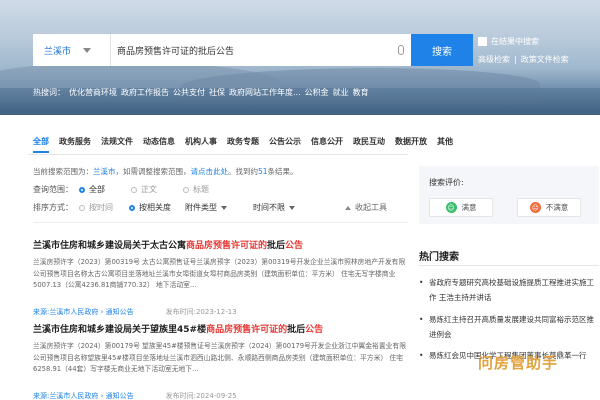 The image size is (600, 400). I want to click on hot-search-item: • 省政府专题研究高校基础设施提质工程推进实施工作 王浩主持并讲话, so click(509, 290).